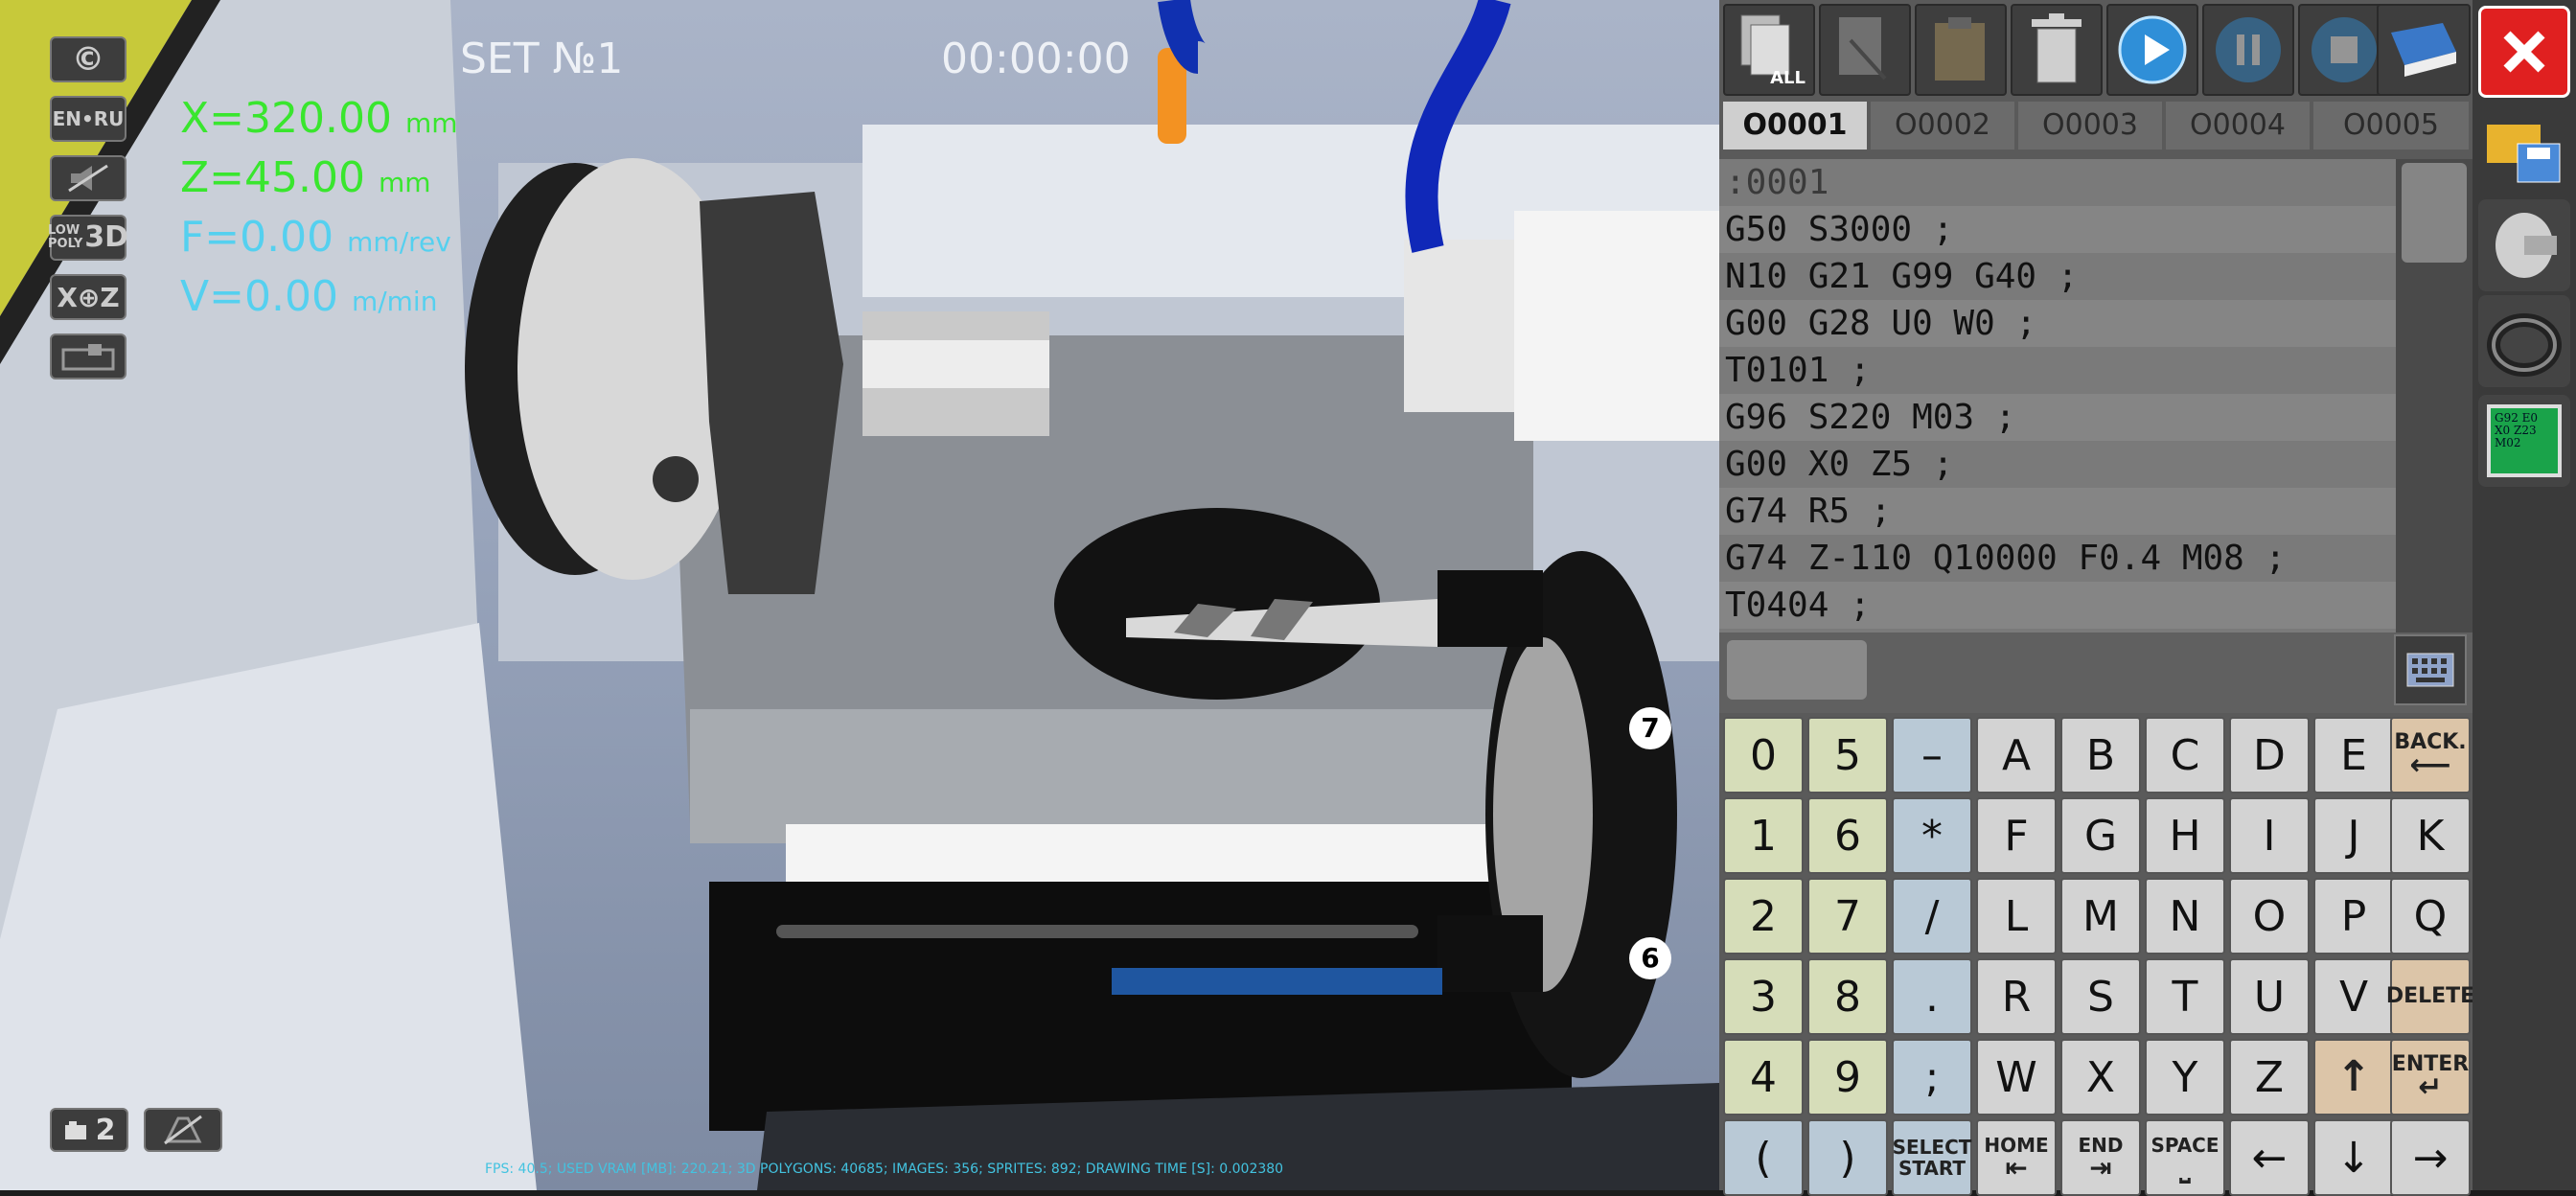 The image size is (2576, 1196). I want to click on tab-o0001: O0001, so click(1795, 126).